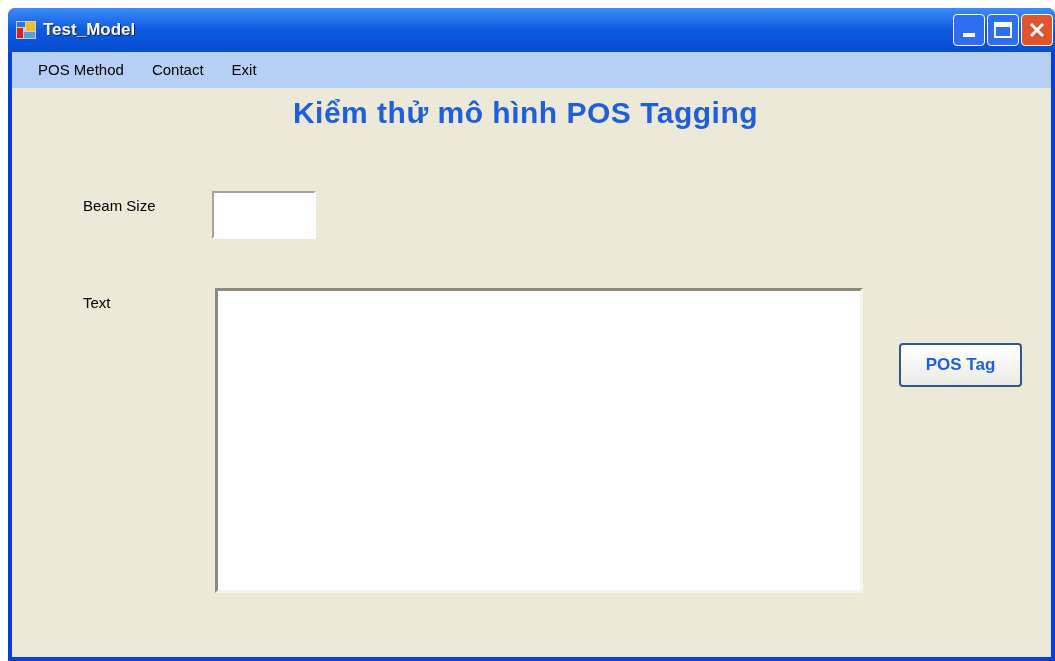 The width and height of the screenshot is (1055, 661). Describe the element at coordinates (969, 35) in the screenshot. I see `minimize-icon` at that location.